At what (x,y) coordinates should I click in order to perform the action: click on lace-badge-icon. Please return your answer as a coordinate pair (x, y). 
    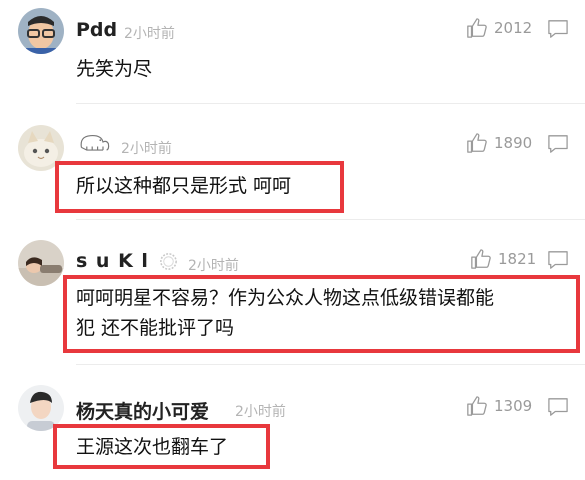
    Looking at the image, I should click on (168, 263).